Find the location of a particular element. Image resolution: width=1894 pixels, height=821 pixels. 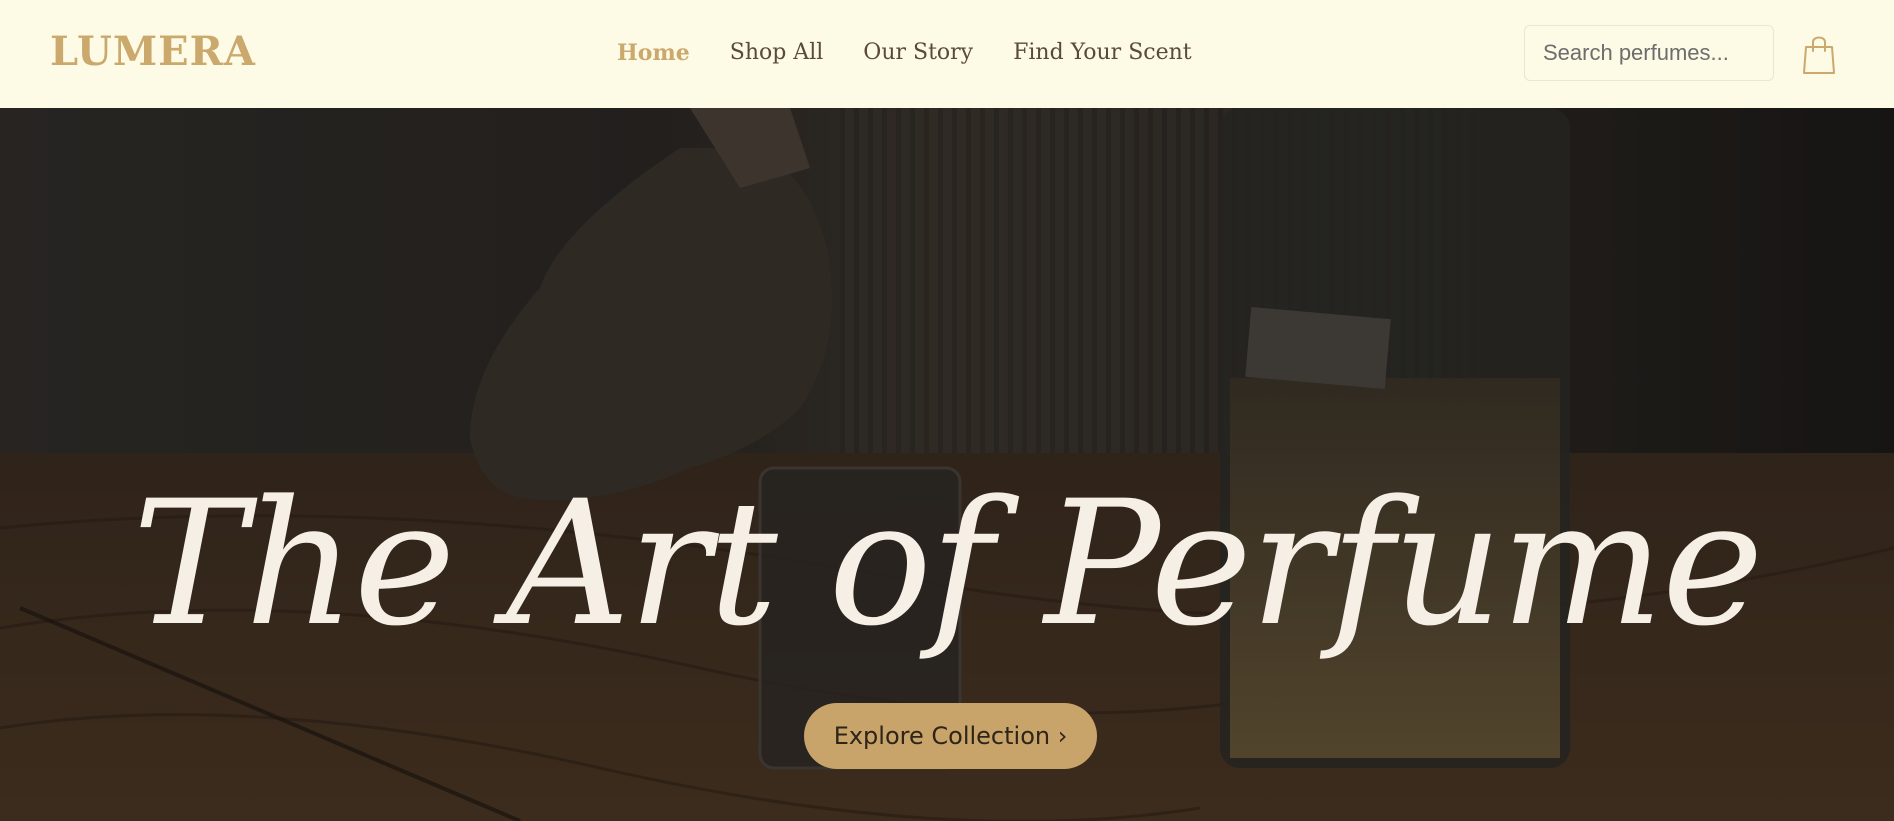

nav-item-home: Home is located at coordinates (653, 53).